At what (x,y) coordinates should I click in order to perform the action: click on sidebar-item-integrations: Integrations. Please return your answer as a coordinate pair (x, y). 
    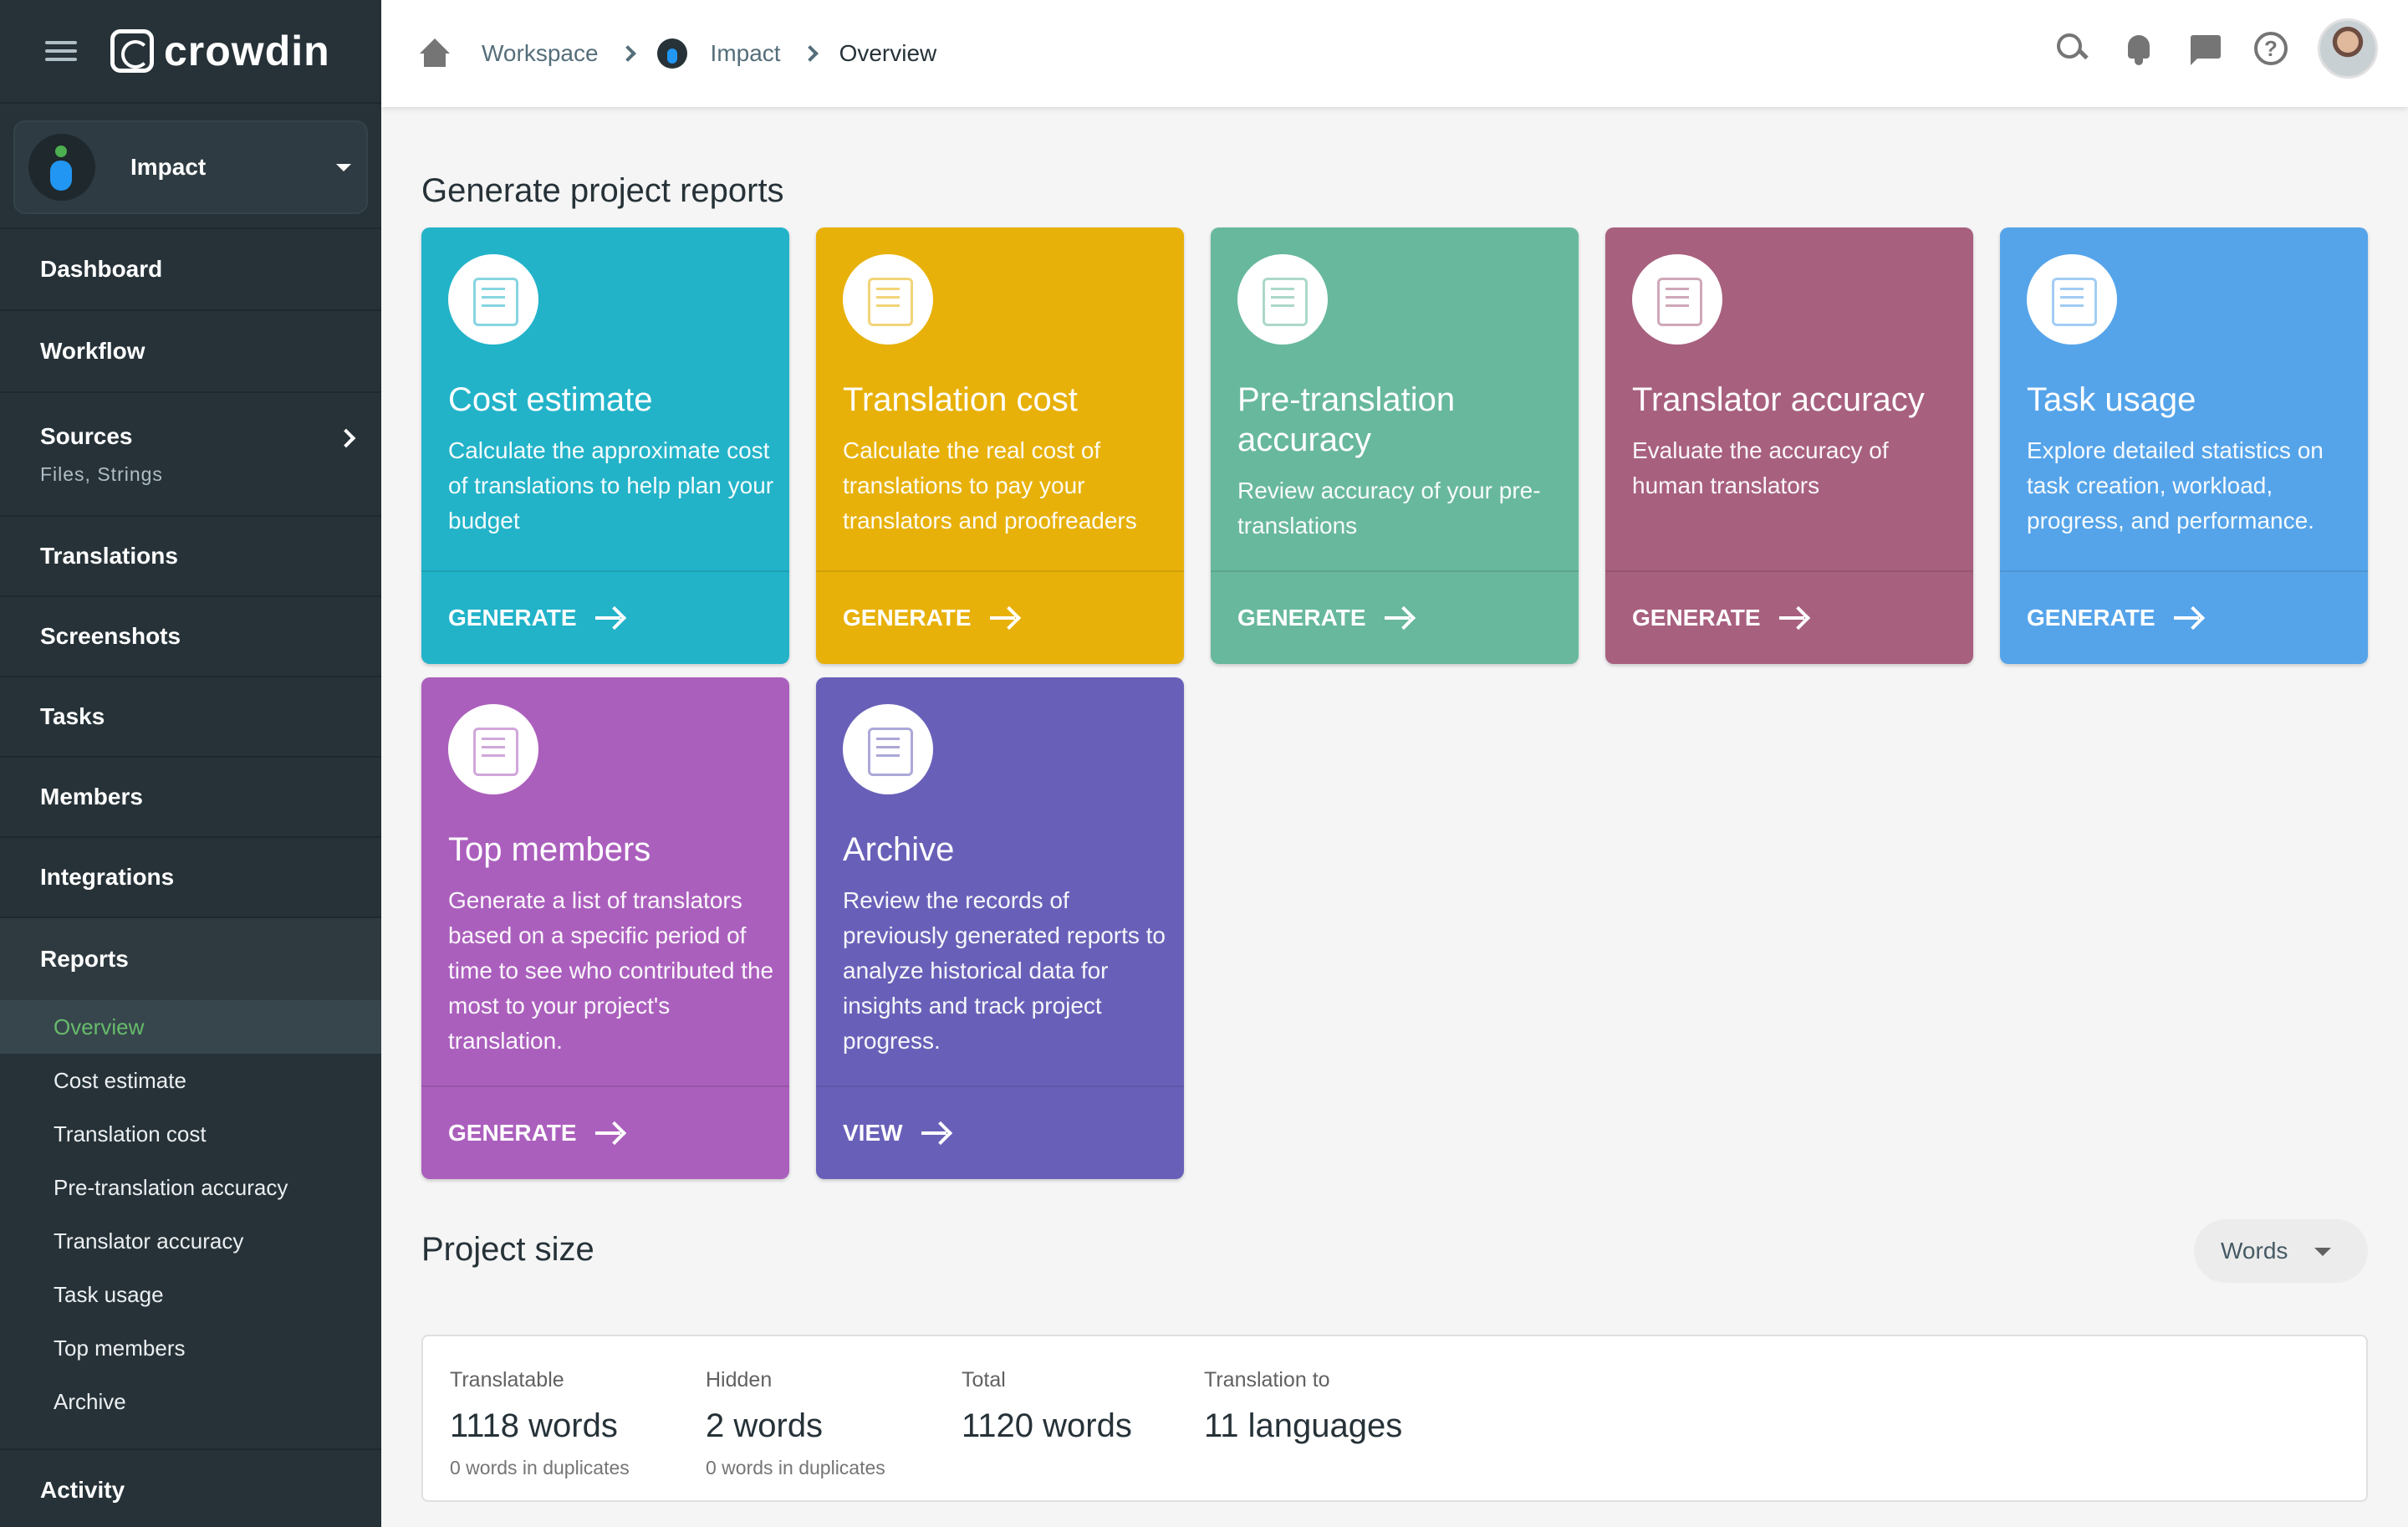
    Looking at the image, I should click on (190, 877).